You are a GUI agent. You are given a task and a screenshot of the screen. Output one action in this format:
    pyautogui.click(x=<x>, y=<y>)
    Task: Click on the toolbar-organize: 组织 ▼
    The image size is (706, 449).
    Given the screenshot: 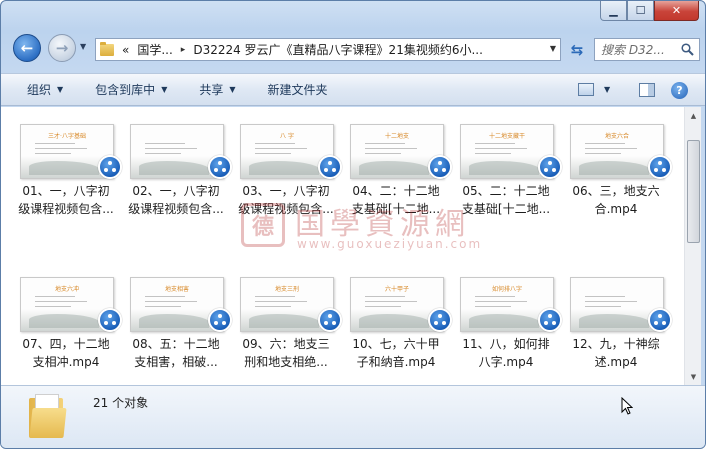 What is the action you would take?
    pyautogui.click(x=45, y=89)
    